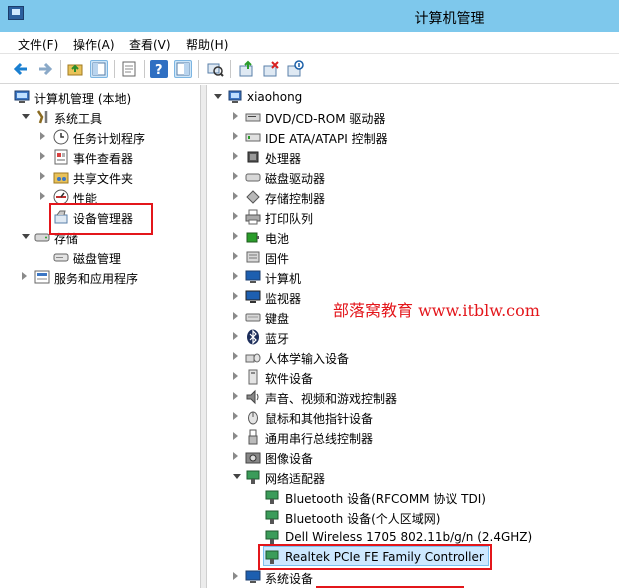  I want to click on device-item-label: Bluetooth 设备(RFCOMM 协议 TDI), so click(385, 499).